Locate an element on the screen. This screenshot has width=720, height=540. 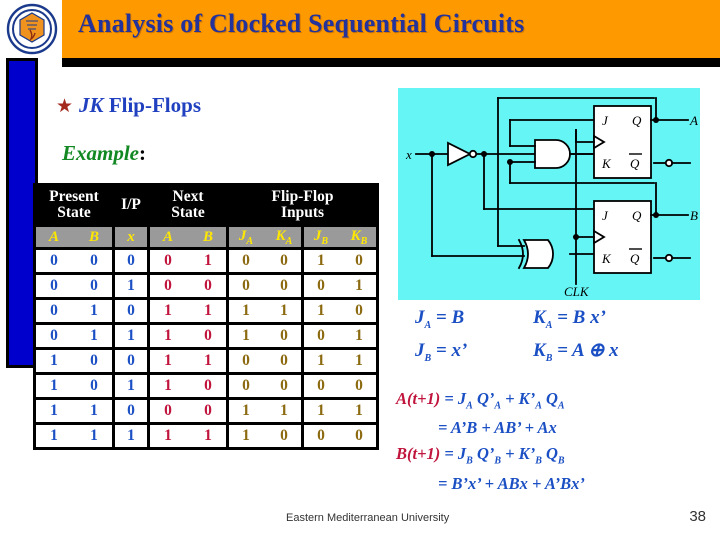
slide-title-bar: Analysis of Clocked Sequential Circuits is located at coordinates (360, 29).